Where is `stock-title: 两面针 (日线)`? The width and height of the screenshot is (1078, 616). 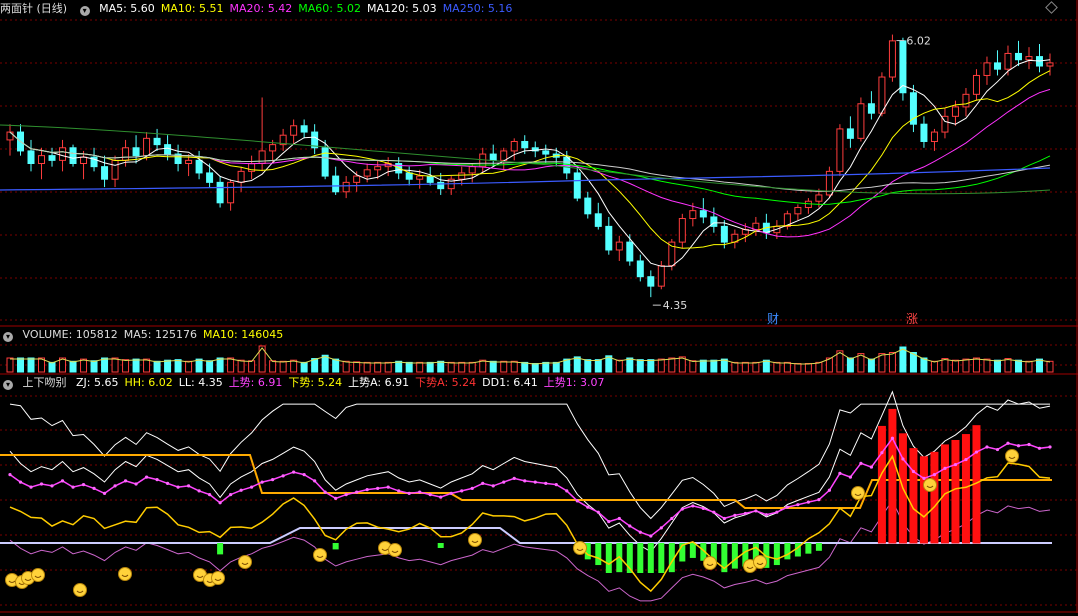
stock-title: 两面针 (日线) is located at coordinates (34, 8).